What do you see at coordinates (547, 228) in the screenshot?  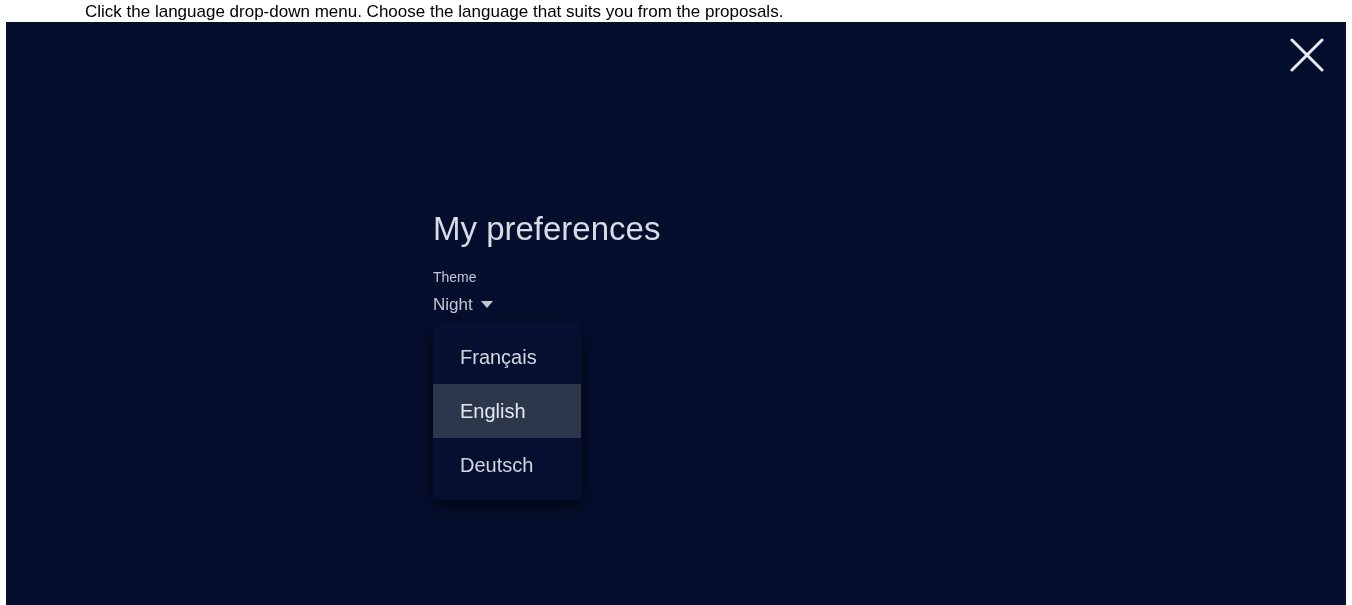 I see `page-title: My preferences` at bounding box center [547, 228].